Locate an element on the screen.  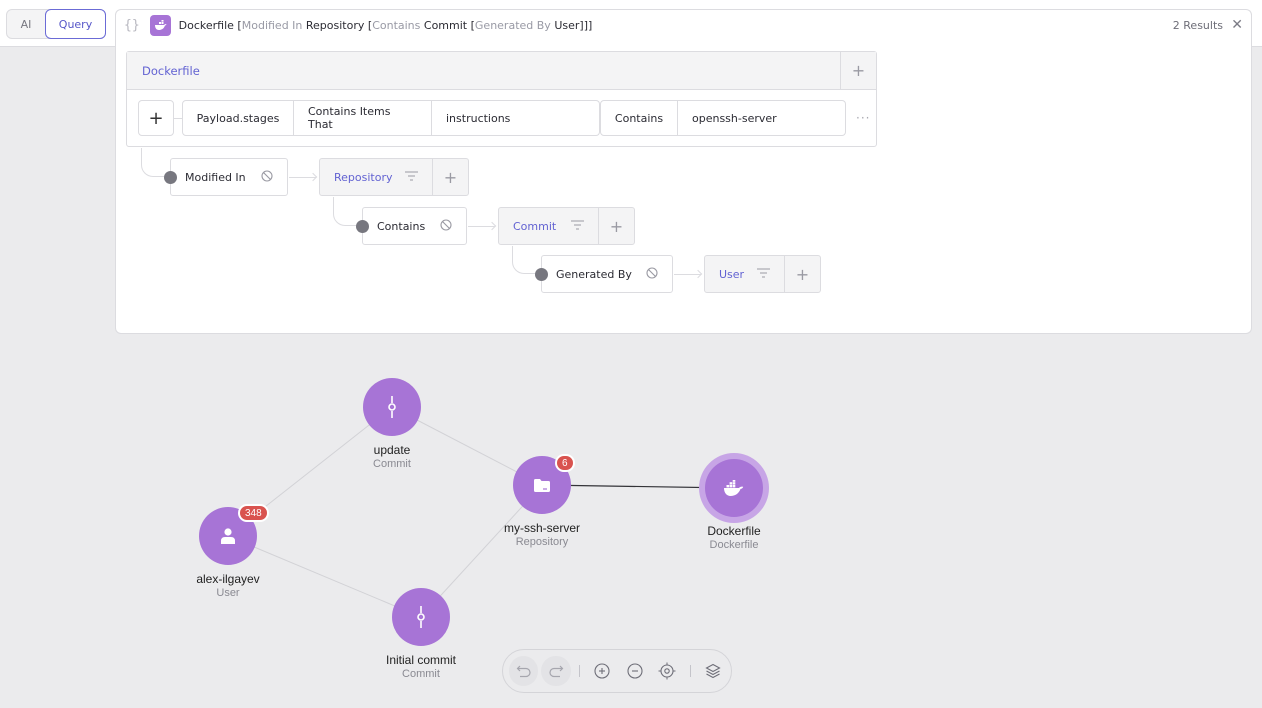
zoom-out-button is located at coordinates (634, 671).